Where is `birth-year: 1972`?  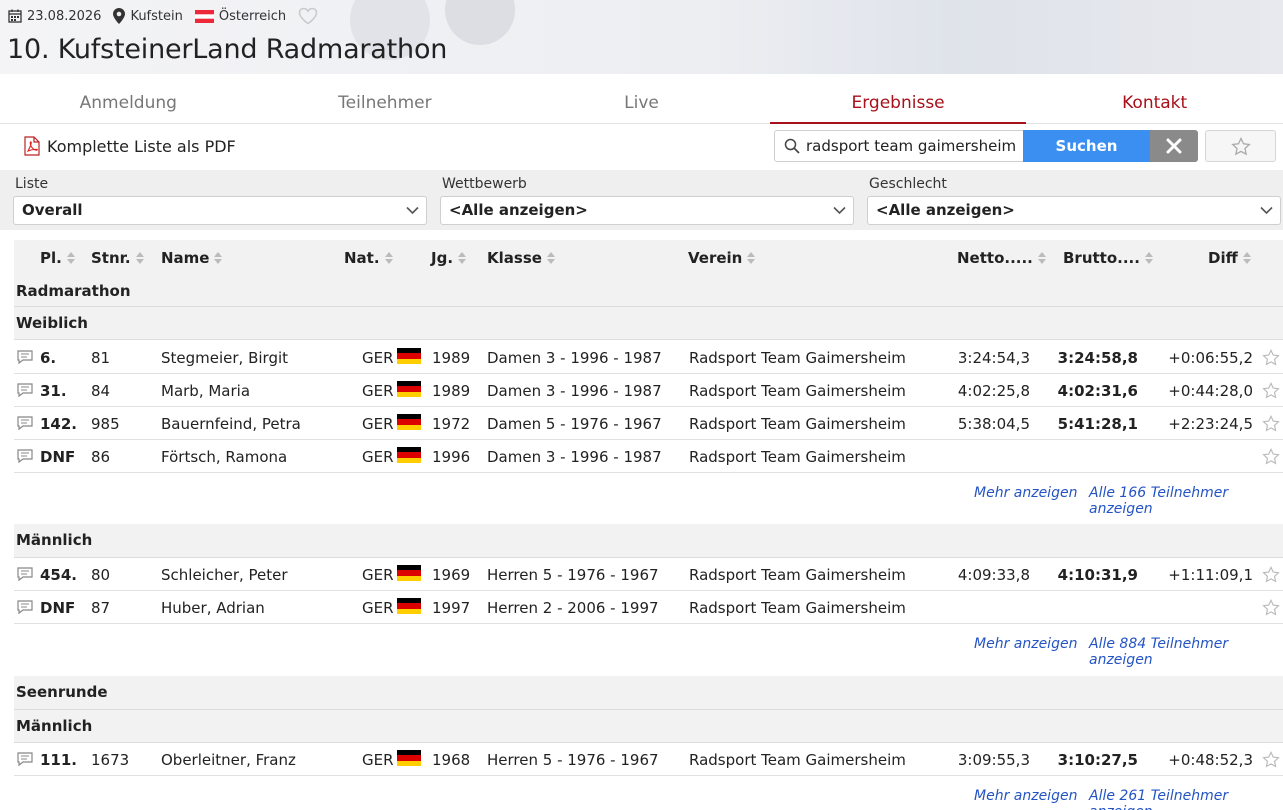 birth-year: 1972 is located at coordinates (451, 424).